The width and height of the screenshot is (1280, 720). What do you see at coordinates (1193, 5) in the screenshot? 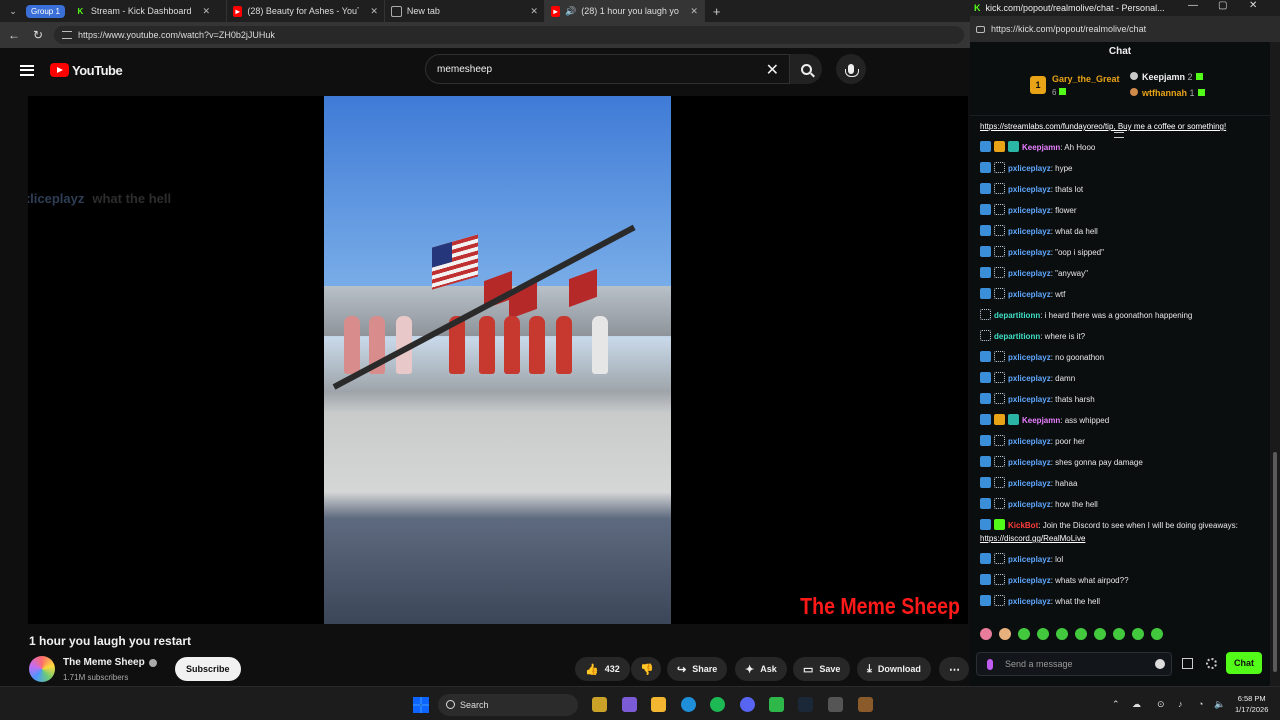
I see `minimize-icon: —` at bounding box center [1193, 5].